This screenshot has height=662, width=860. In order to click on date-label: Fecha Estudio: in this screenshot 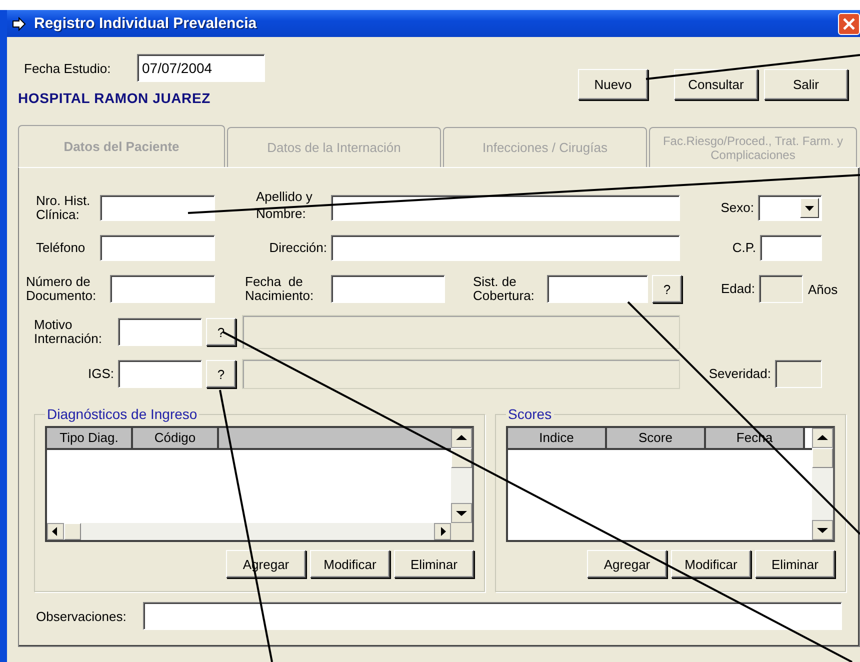, I will do `click(68, 68)`.